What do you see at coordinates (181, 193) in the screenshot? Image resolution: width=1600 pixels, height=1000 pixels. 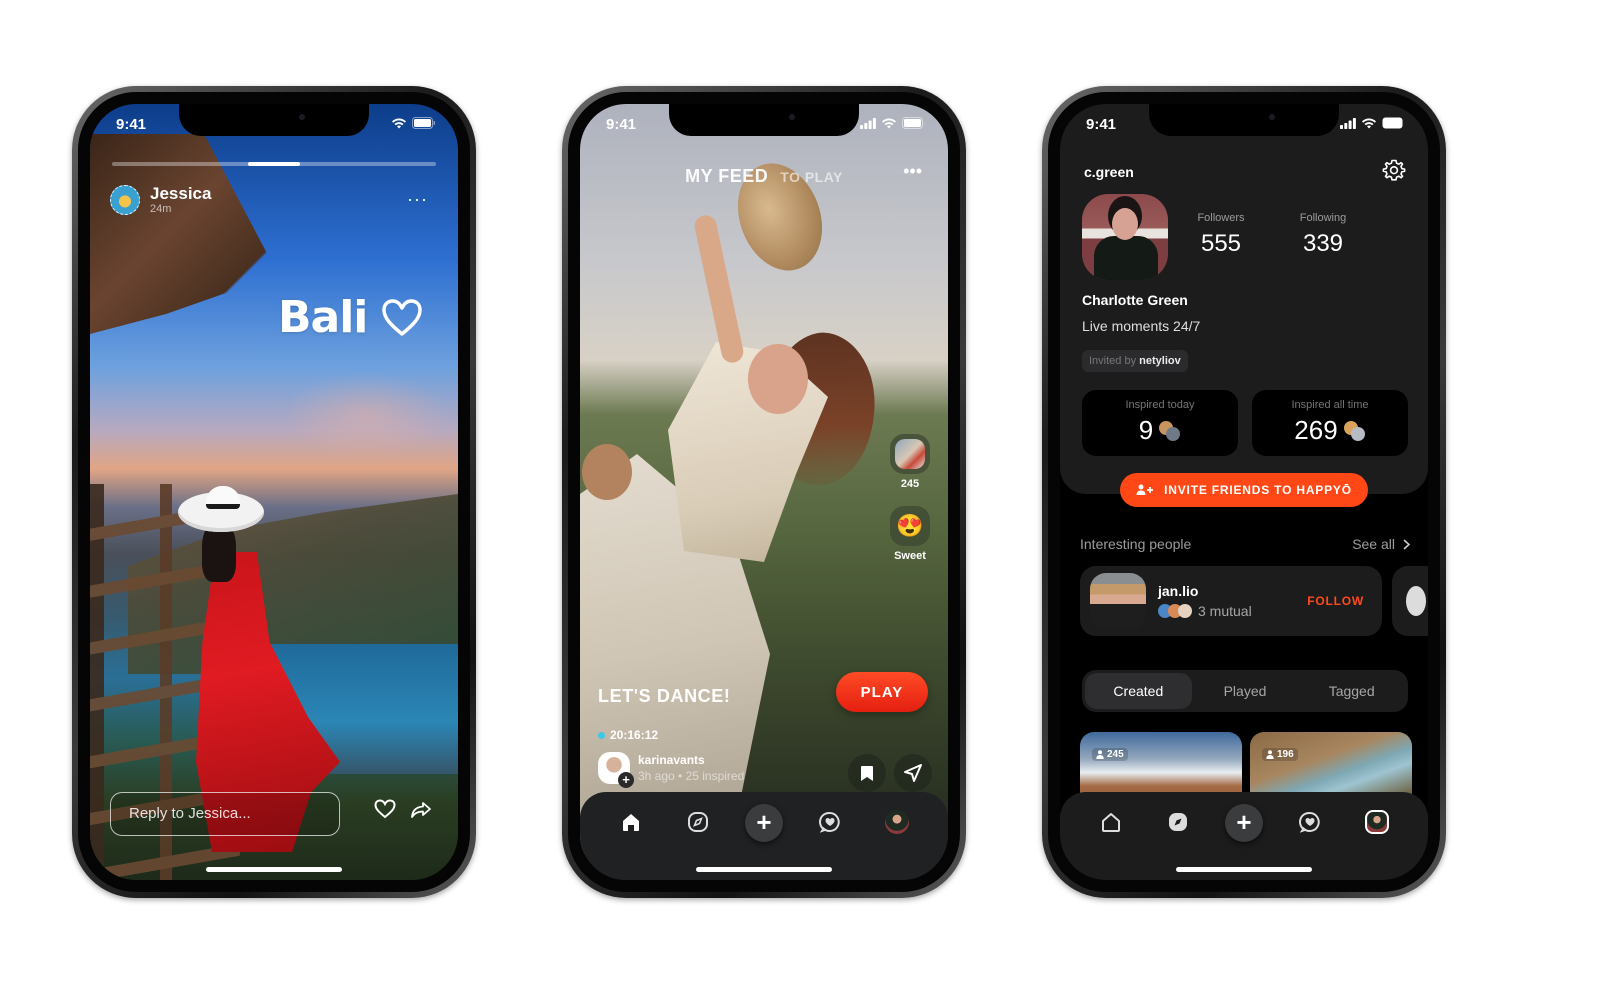 I see `story-user-name: Jessica` at bounding box center [181, 193].